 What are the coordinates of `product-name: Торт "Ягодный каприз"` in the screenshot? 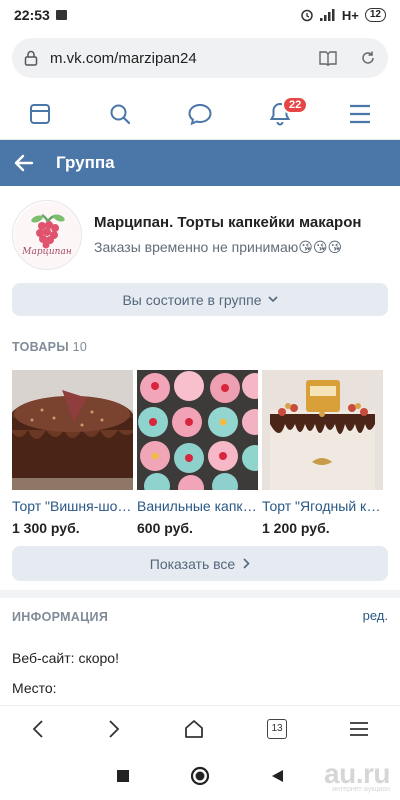 It's located at (322, 506).